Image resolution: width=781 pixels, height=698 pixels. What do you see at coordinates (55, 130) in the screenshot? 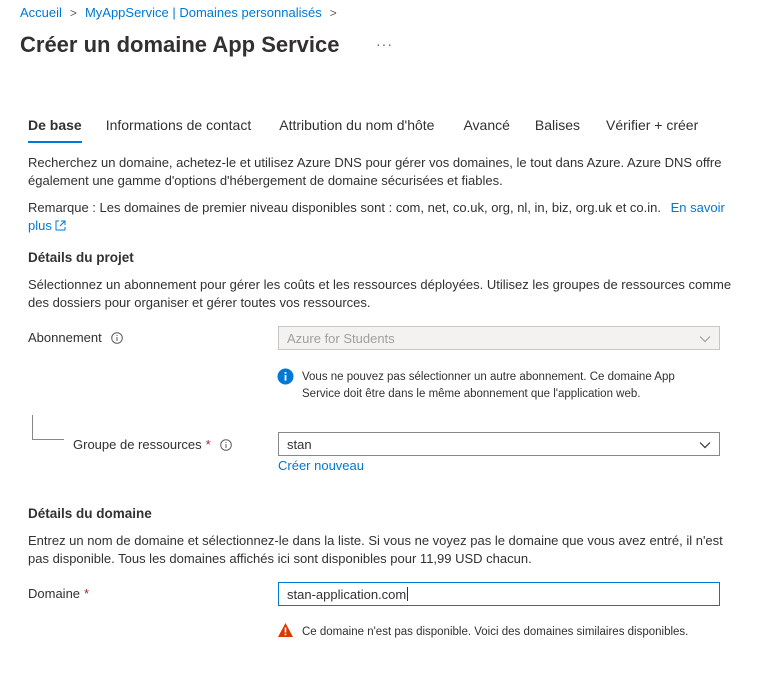
I see `tab-basics: De base` at bounding box center [55, 130].